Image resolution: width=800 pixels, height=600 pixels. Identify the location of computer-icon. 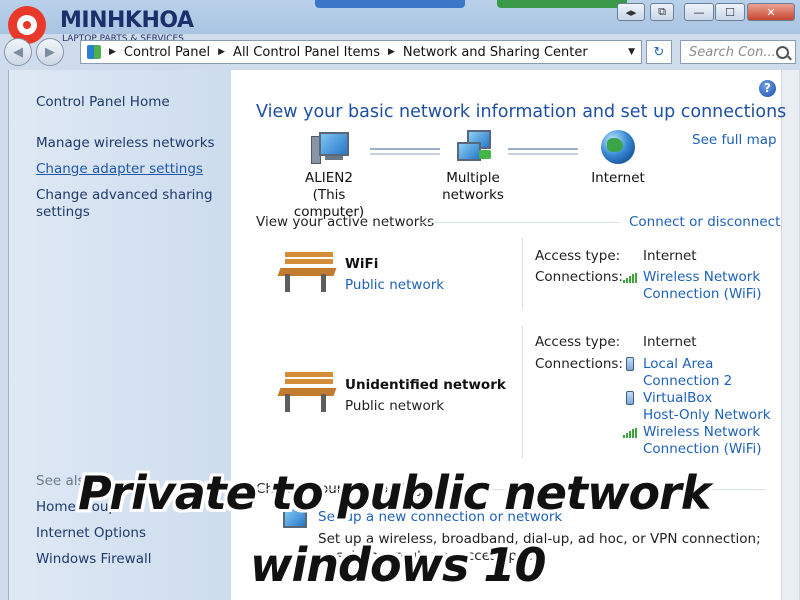
(330, 148).